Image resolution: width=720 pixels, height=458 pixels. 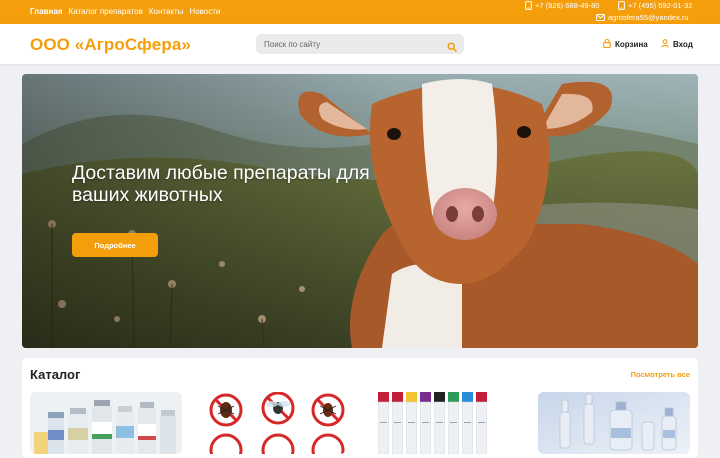 I want to click on catalog-title: Каталог, so click(x=55, y=374).